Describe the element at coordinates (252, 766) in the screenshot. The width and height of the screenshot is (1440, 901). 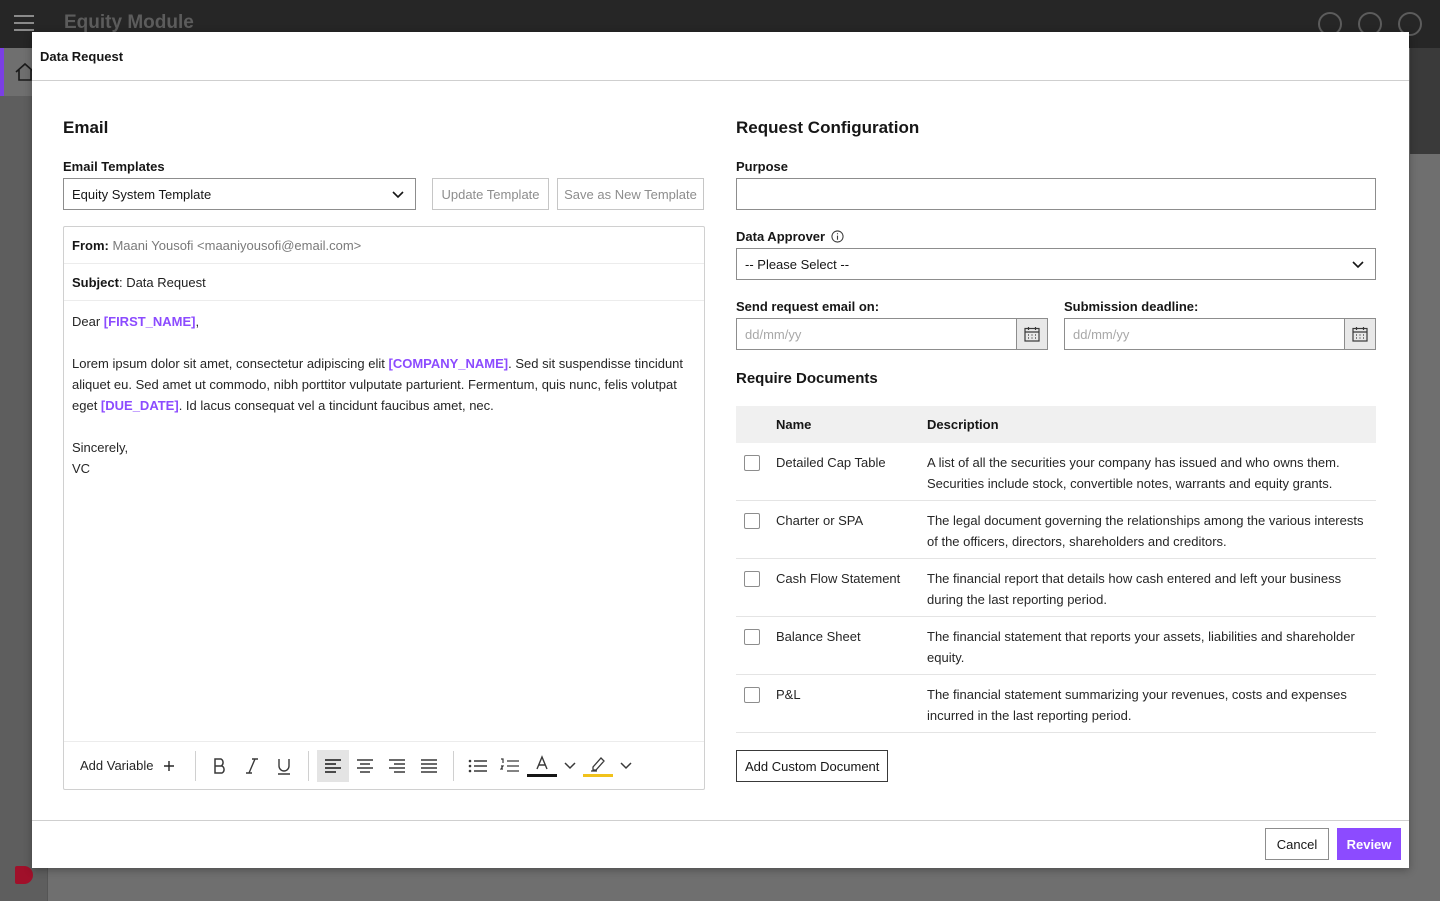
I see `italic-button` at that location.